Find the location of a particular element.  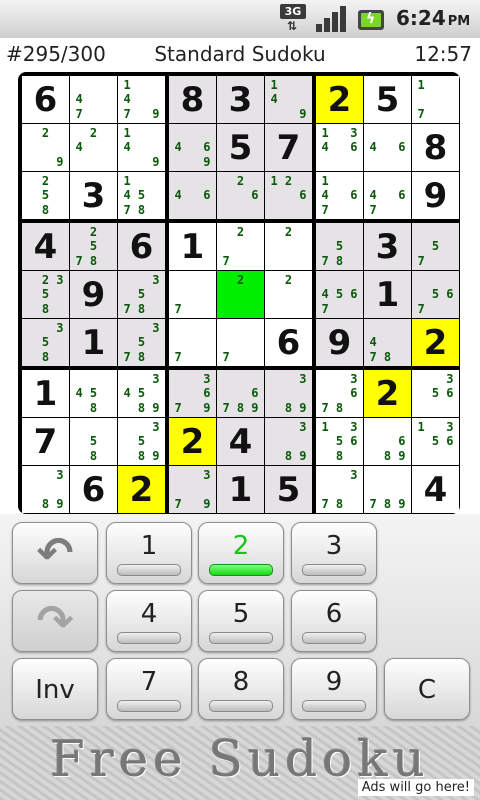

sudoku-cell-r9c8: 789 is located at coordinates (387, 489).